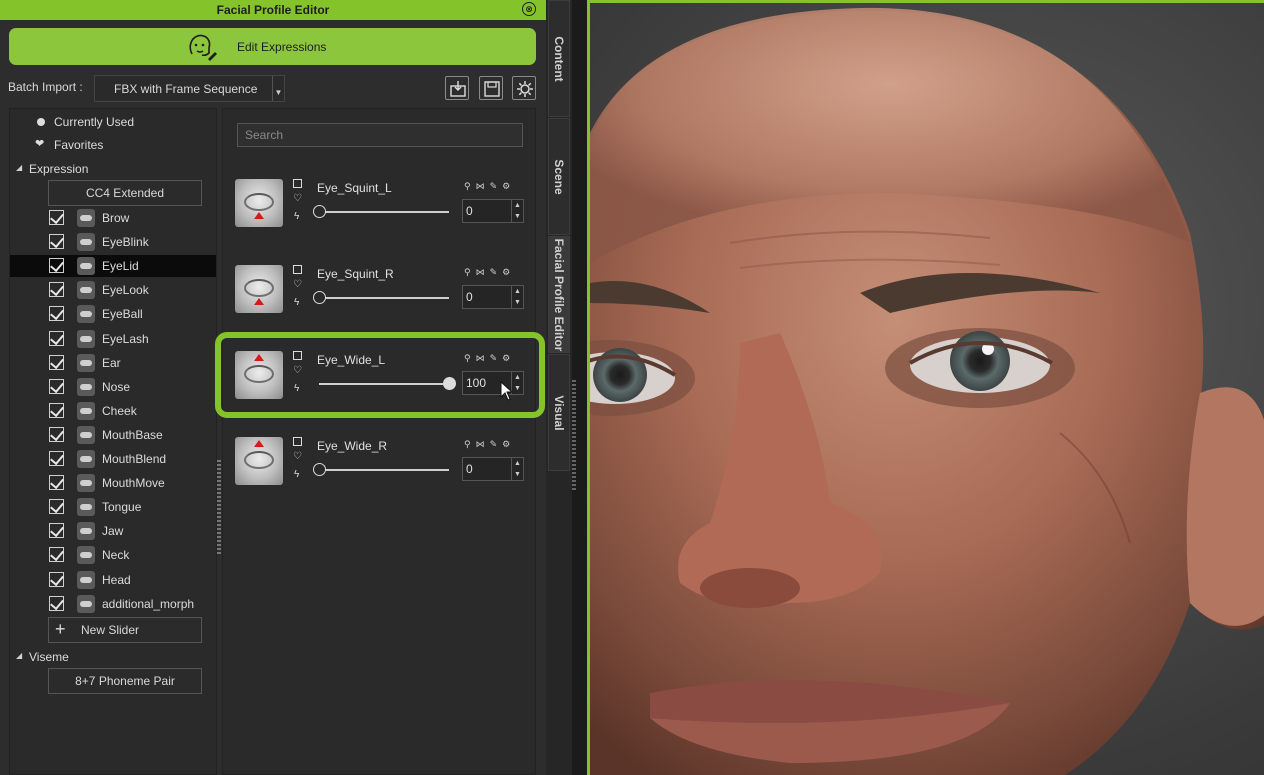  Describe the element at coordinates (574, 435) in the screenshot. I see `tab-strip-grip` at that location.